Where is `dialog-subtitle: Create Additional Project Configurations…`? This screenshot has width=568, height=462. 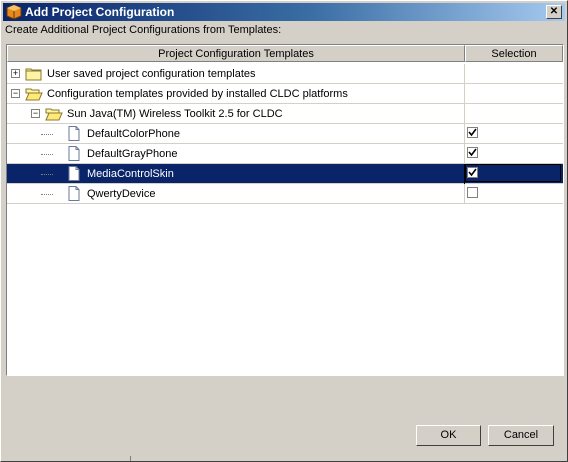 dialog-subtitle: Create Additional Project Configurations… is located at coordinates (143, 30).